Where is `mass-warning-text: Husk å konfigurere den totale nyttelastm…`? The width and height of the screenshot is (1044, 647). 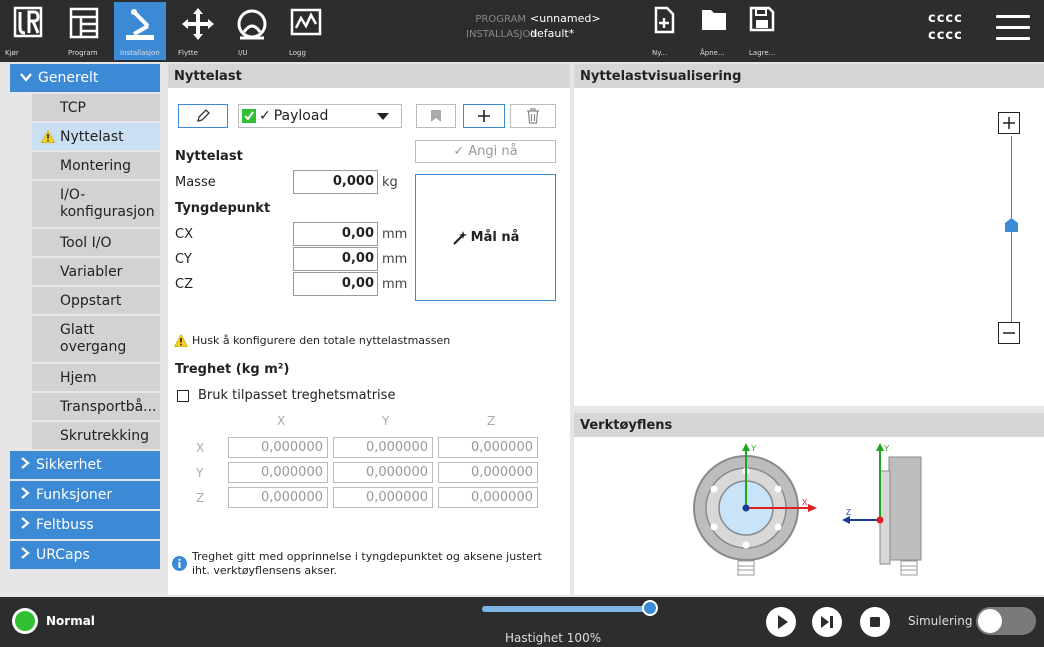 mass-warning-text: Husk å konfigurere den totale nyttelastm… is located at coordinates (321, 340).